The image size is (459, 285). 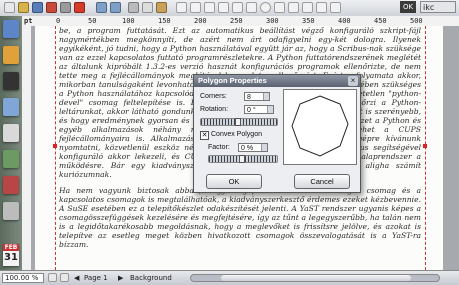 I want to click on ruler-tick: 350, so click(x=308, y=21).